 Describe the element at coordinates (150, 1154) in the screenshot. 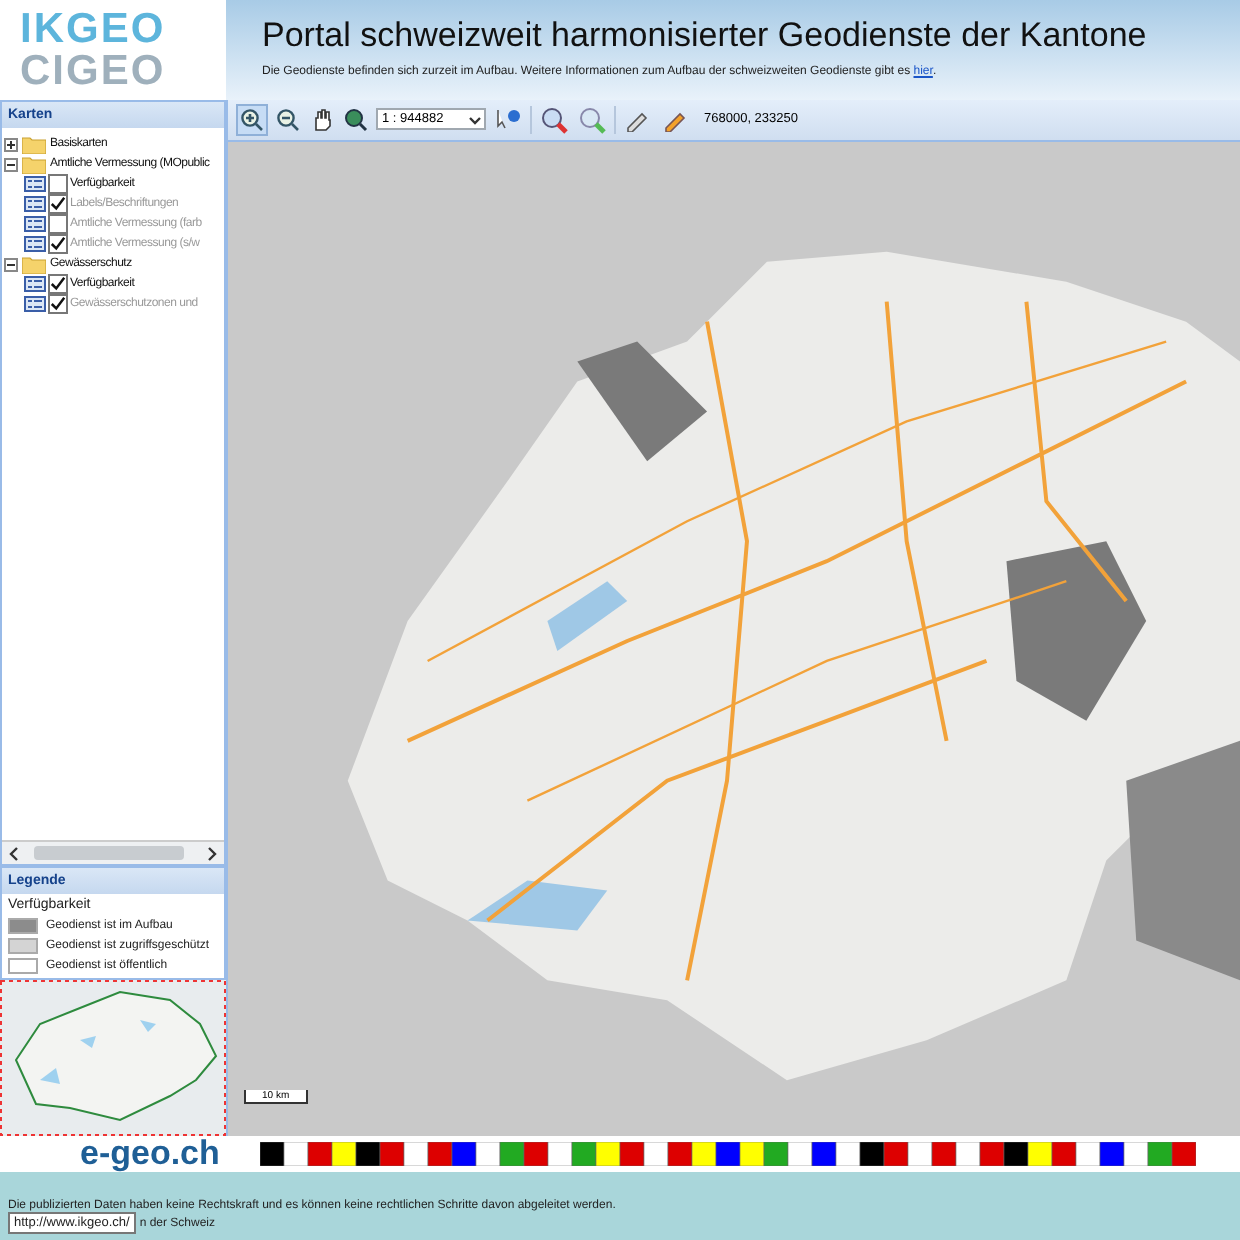

I see `footer-logo: e-geo.ch` at that location.